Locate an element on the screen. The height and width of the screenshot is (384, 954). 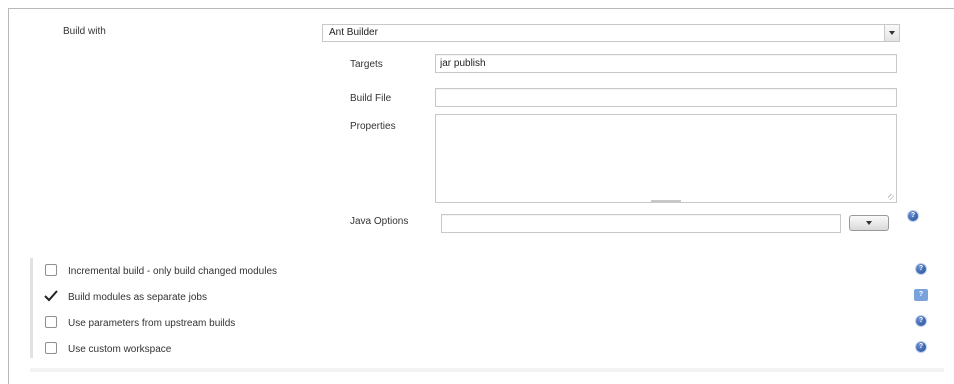
build-with-selected: Ant Builder is located at coordinates (353, 32).